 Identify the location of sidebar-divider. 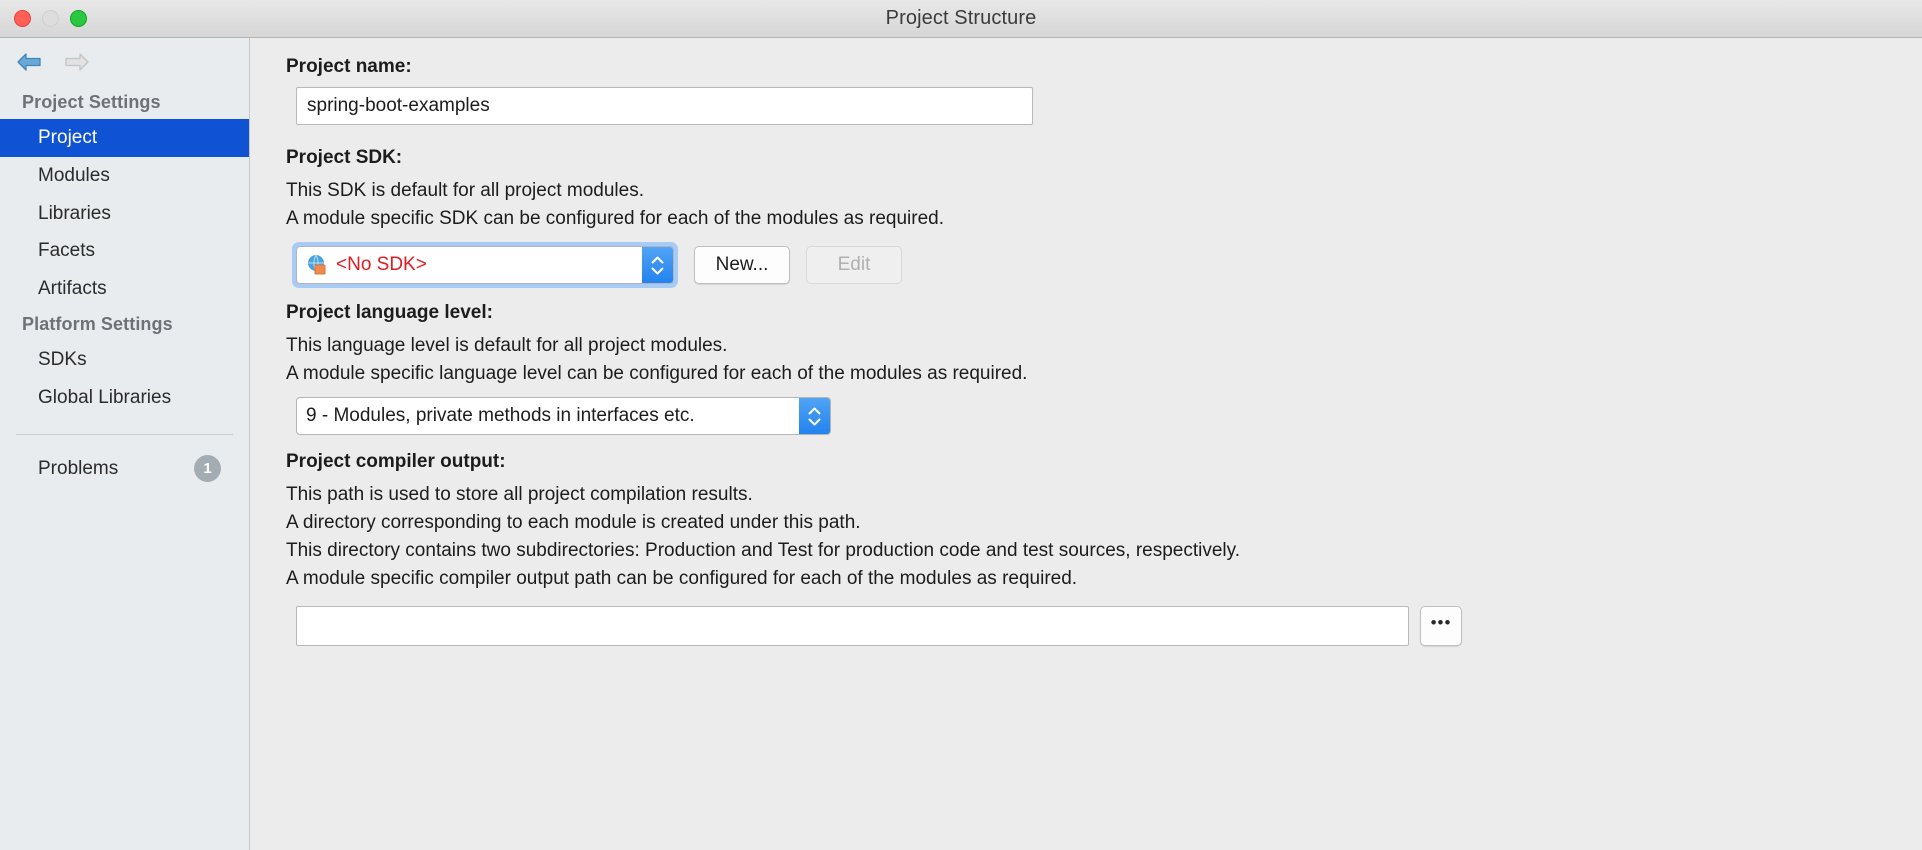
(124, 435).